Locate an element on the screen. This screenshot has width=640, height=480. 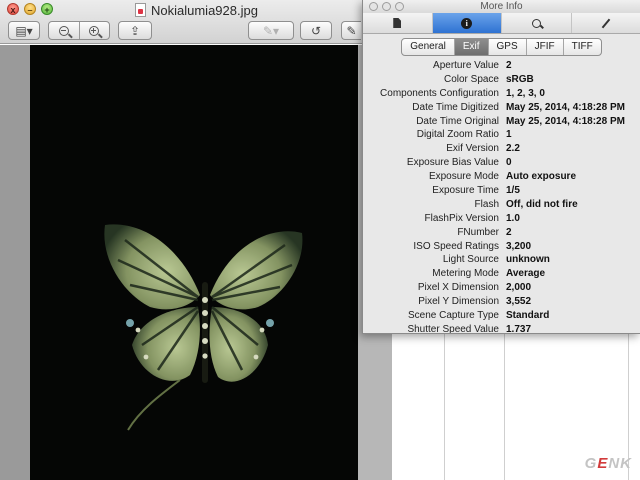
metadata-segmented-control: General Exif GPS JFIF TIFF is located at coordinates (501, 47).